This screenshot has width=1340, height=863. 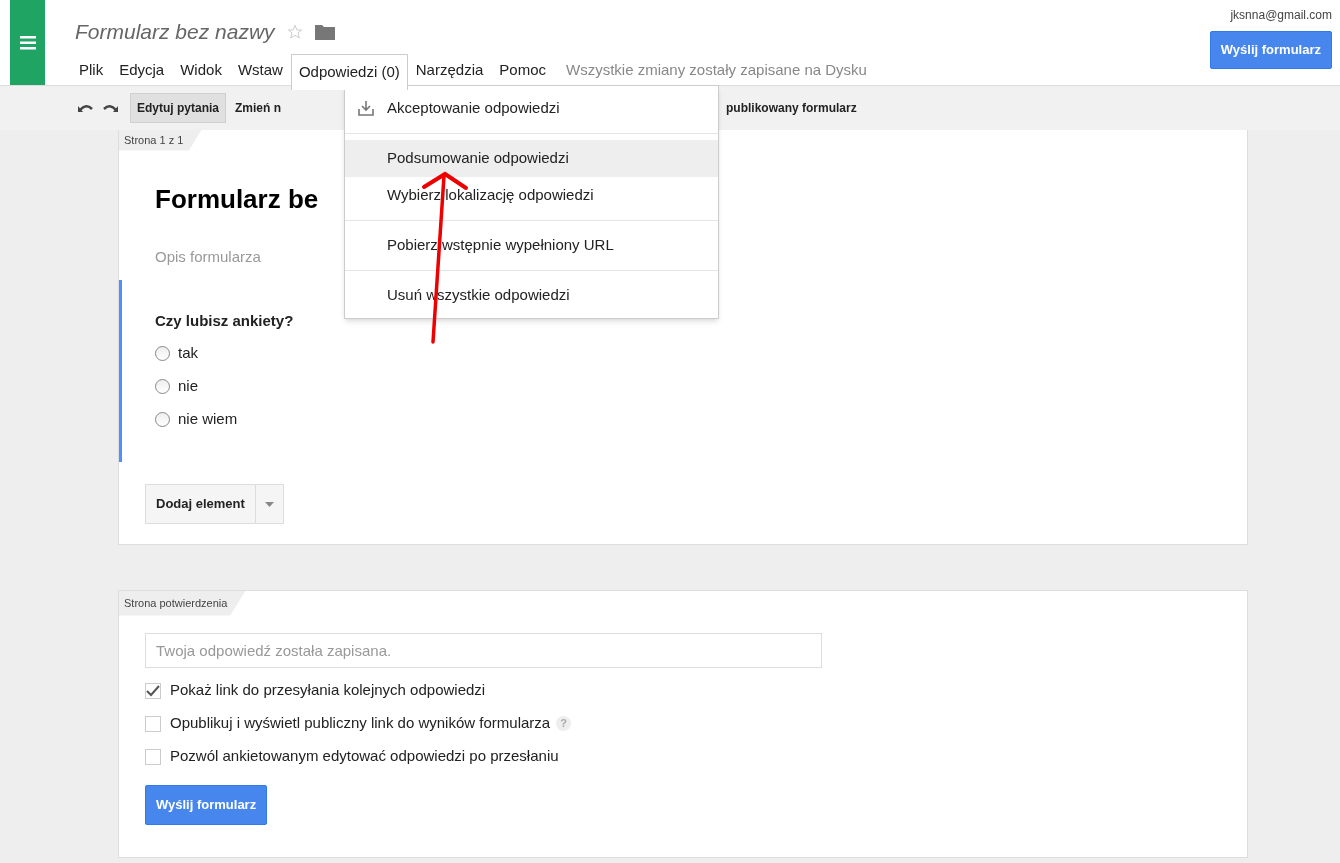 What do you see at coordinates (258, 108) in the screenshot?
I see `toolbar-tab: Zmień n` at bounding box center [258, 108].